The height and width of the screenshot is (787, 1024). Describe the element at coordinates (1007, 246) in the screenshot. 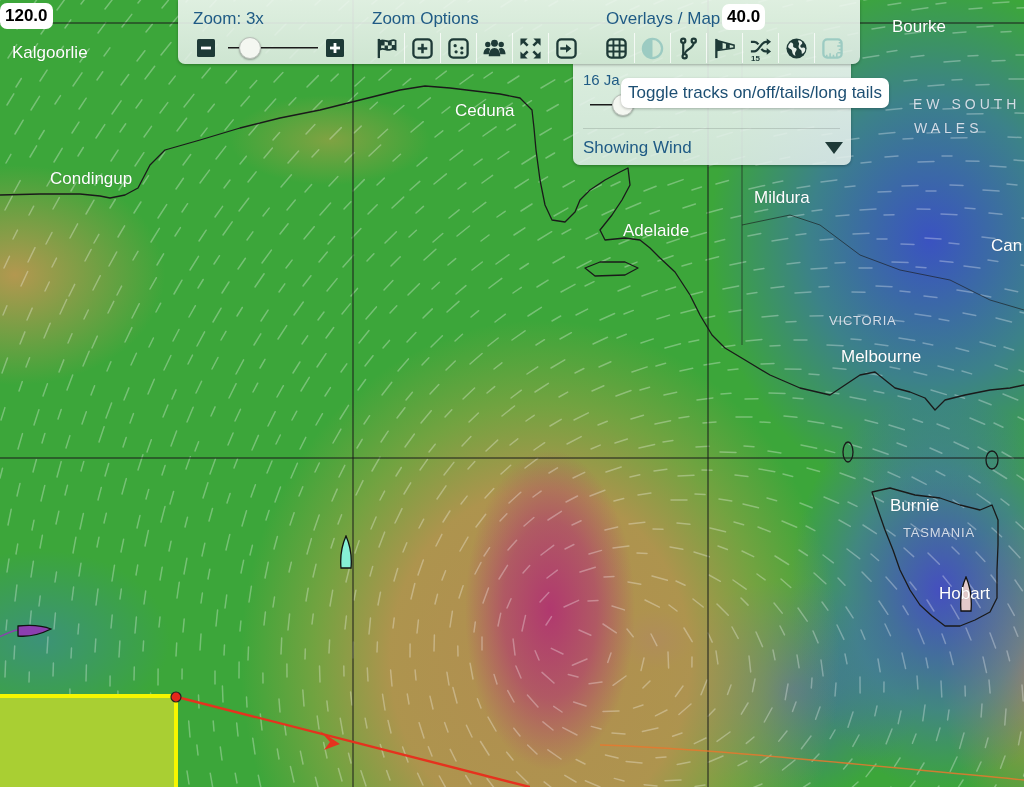

I see `place-label: Can` at that location.